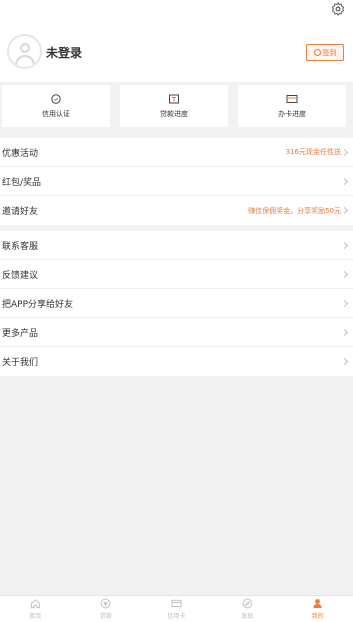 This screenshot has height=622, width=353. What do you see at coordinates (176, 152) in the screenshot?
I see `list-item-promotions: 优惠活动 316元现金任性送` at bounding box center [176, 152].